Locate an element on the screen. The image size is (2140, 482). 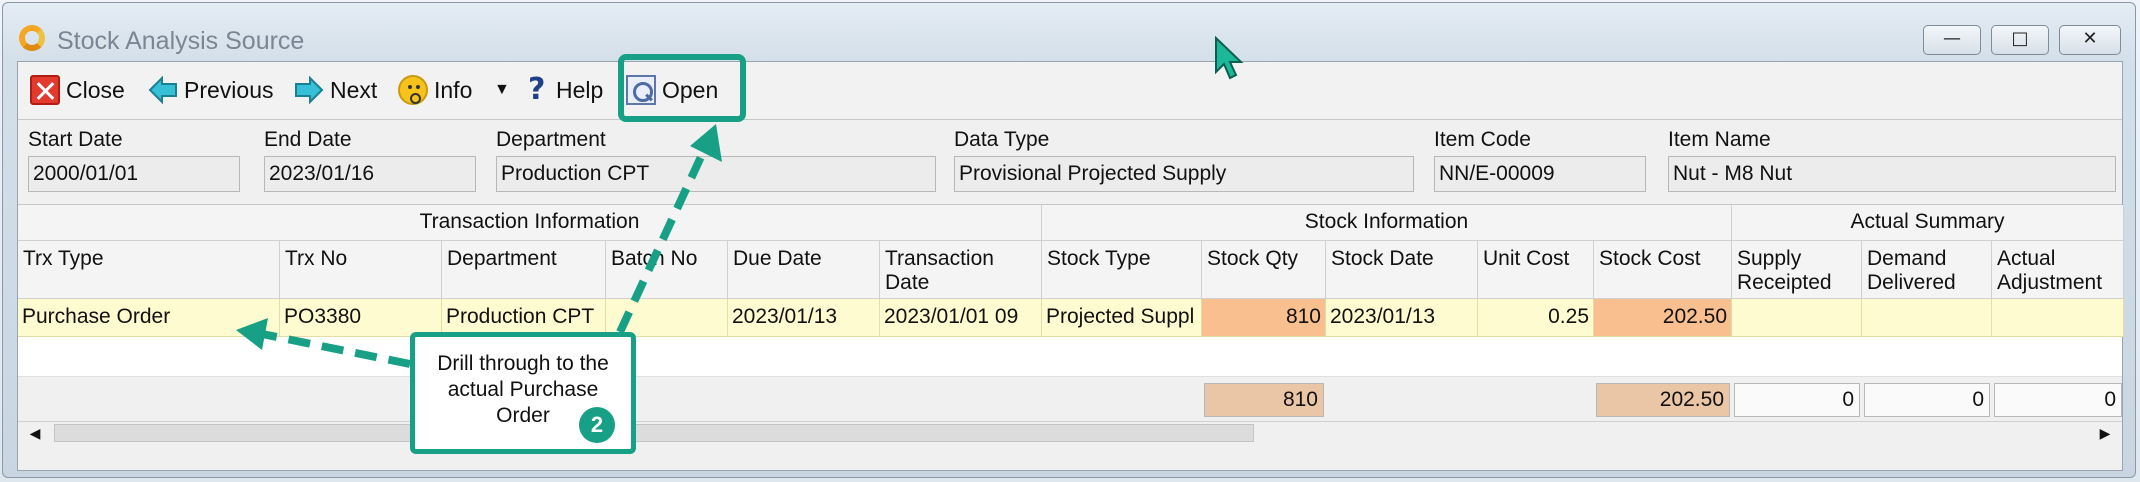
column-header-demand-delivered: Demand Delivered is located at coordinates (1927, 270).